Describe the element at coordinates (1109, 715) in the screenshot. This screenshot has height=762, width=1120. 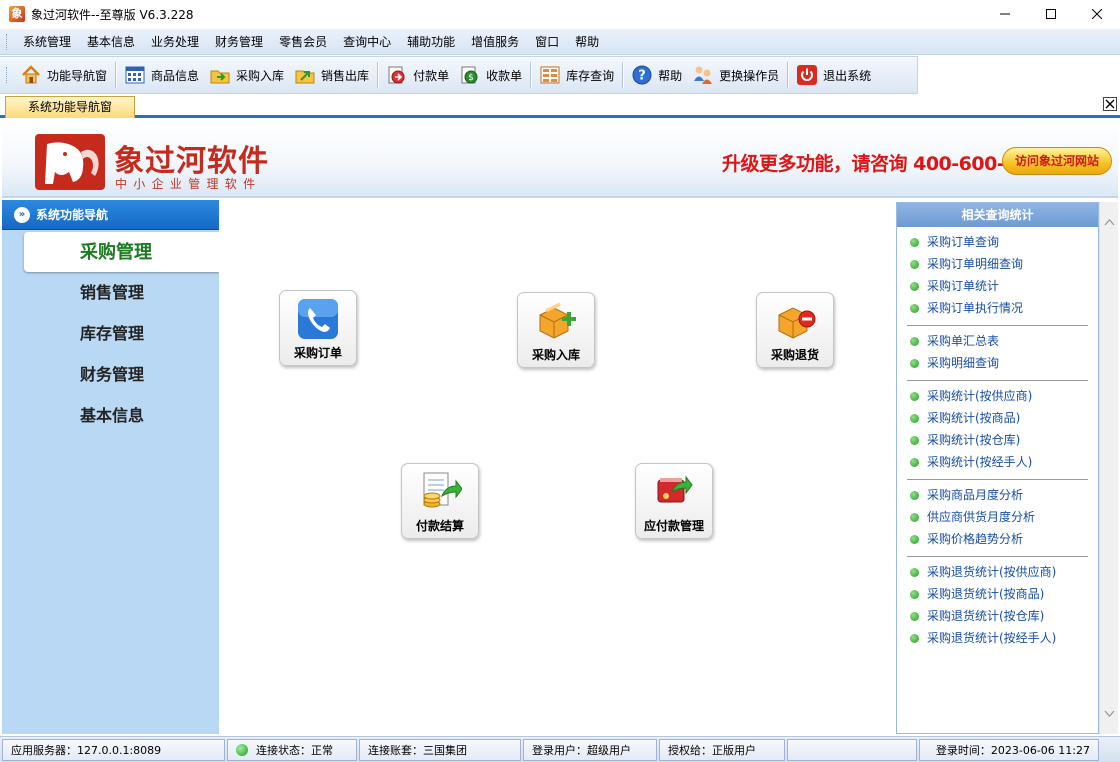
I see `scroll-down-icon` at that location.